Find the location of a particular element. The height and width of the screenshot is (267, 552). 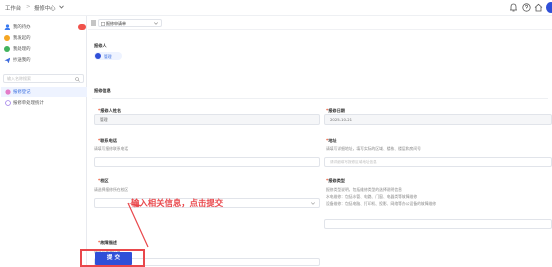

submit-button: 提 交 is located at coordinates (113, 258).